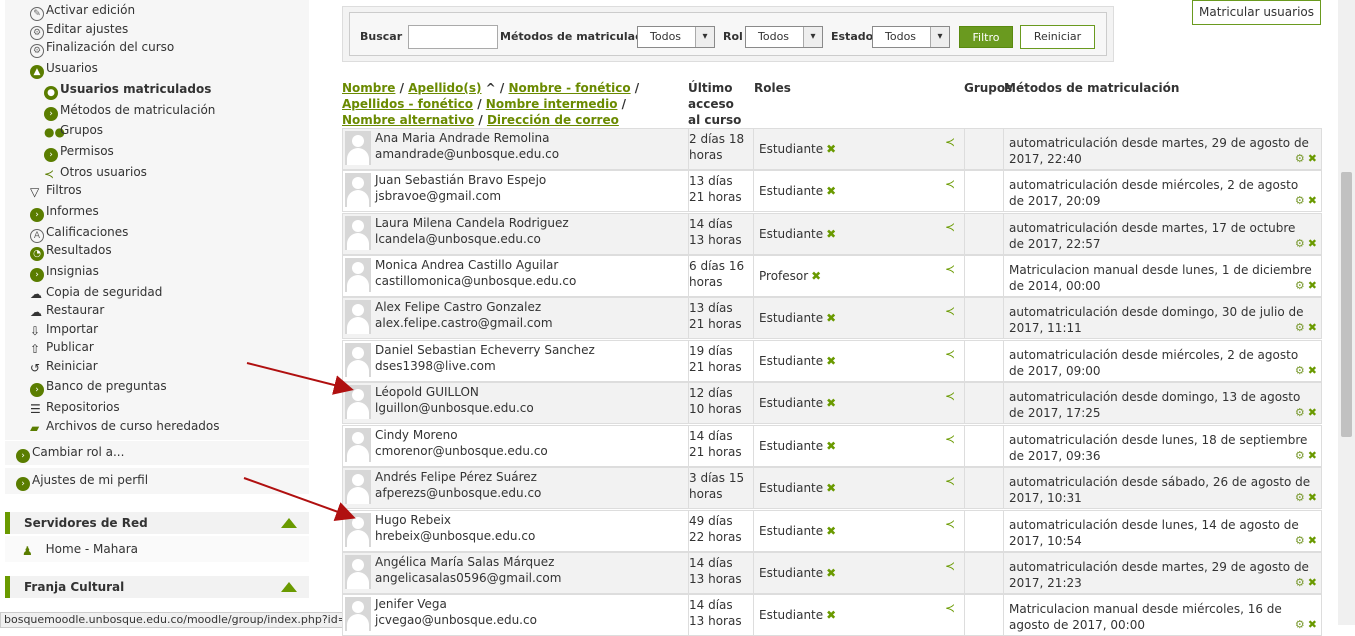  I want to click on user-name-link: Andrés Felipe Pérez Suárez, so click(456, 477).